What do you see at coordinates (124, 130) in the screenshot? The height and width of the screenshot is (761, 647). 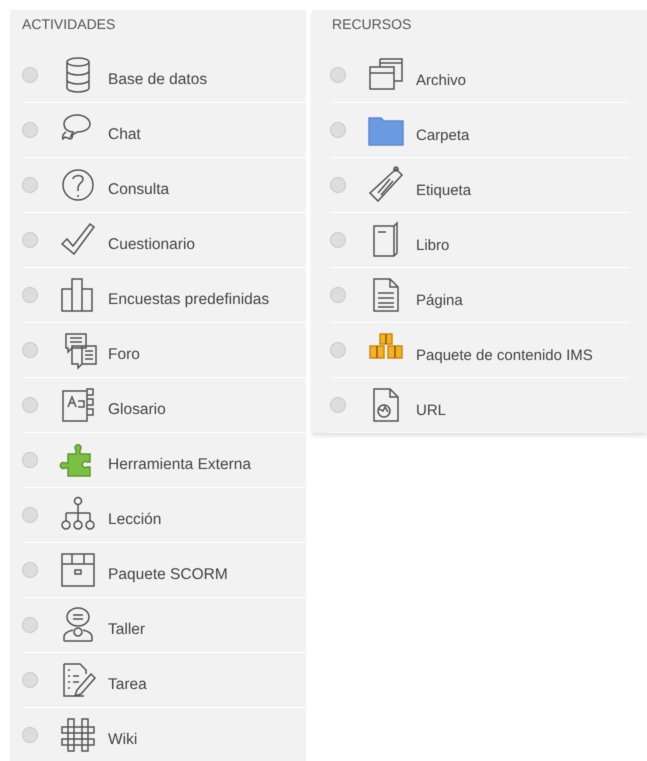 I see `activity-label: Chat` at bounding box center [124, 130].